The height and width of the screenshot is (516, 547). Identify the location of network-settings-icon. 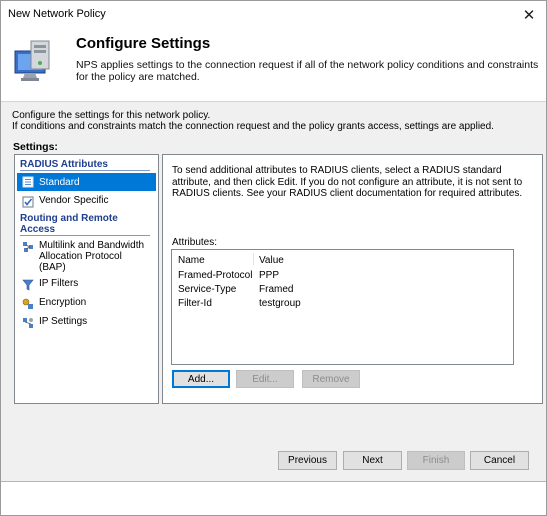
(28, 323).